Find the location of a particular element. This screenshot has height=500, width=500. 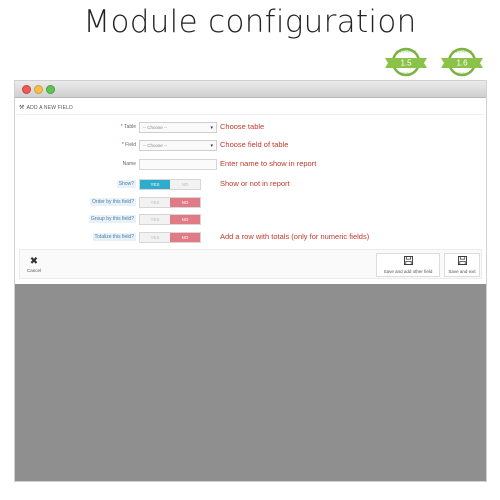

totalize-toggle: YES NO is located at coordinates (170, 237).